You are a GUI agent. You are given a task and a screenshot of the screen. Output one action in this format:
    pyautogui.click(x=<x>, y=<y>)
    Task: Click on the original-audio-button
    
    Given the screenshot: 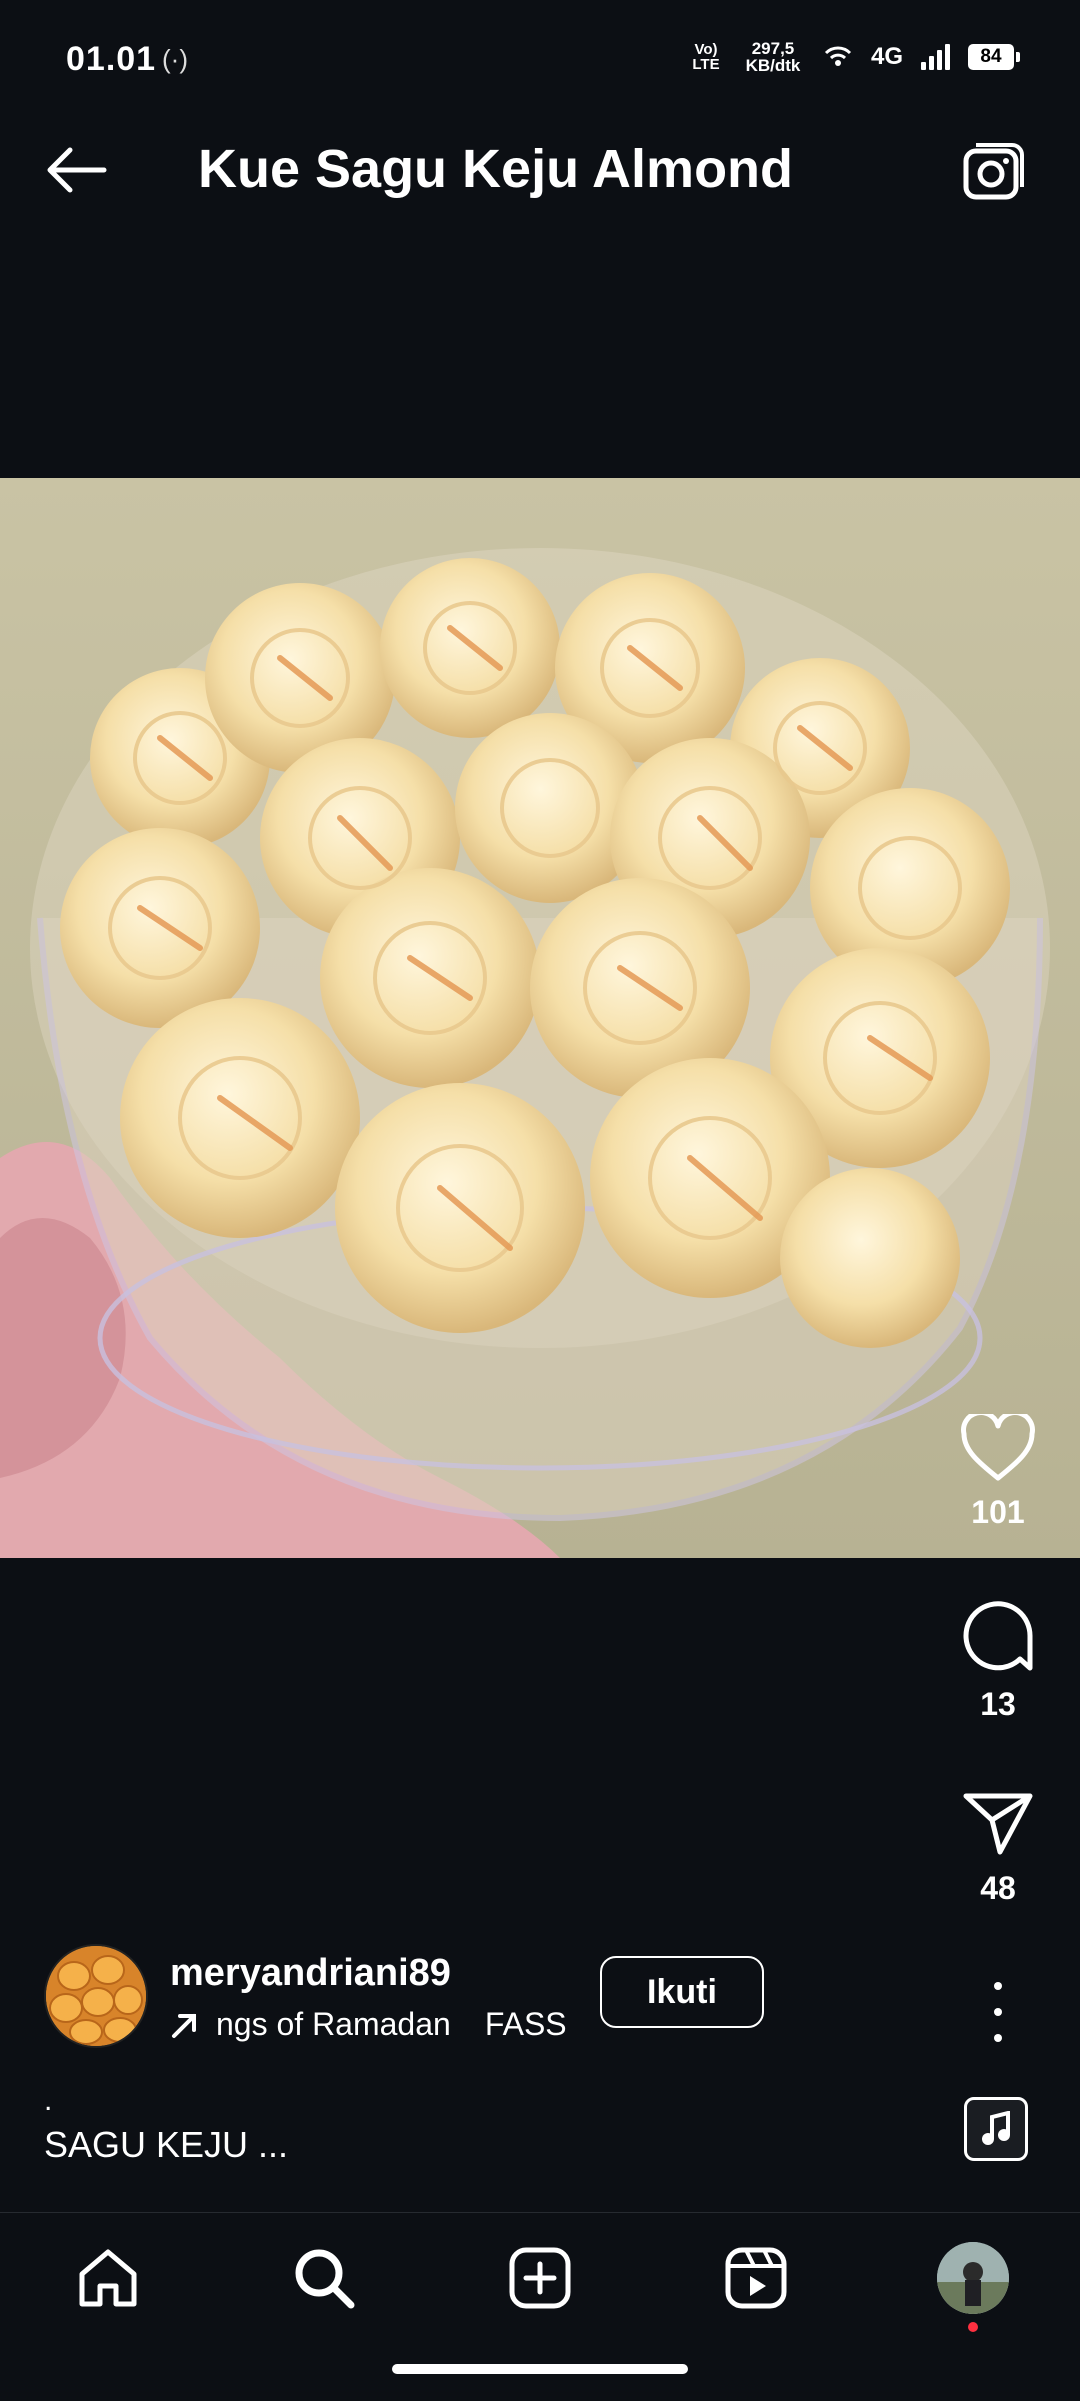 What is the action you would take?
    pyautogui.click(x=996, y=2129)
    